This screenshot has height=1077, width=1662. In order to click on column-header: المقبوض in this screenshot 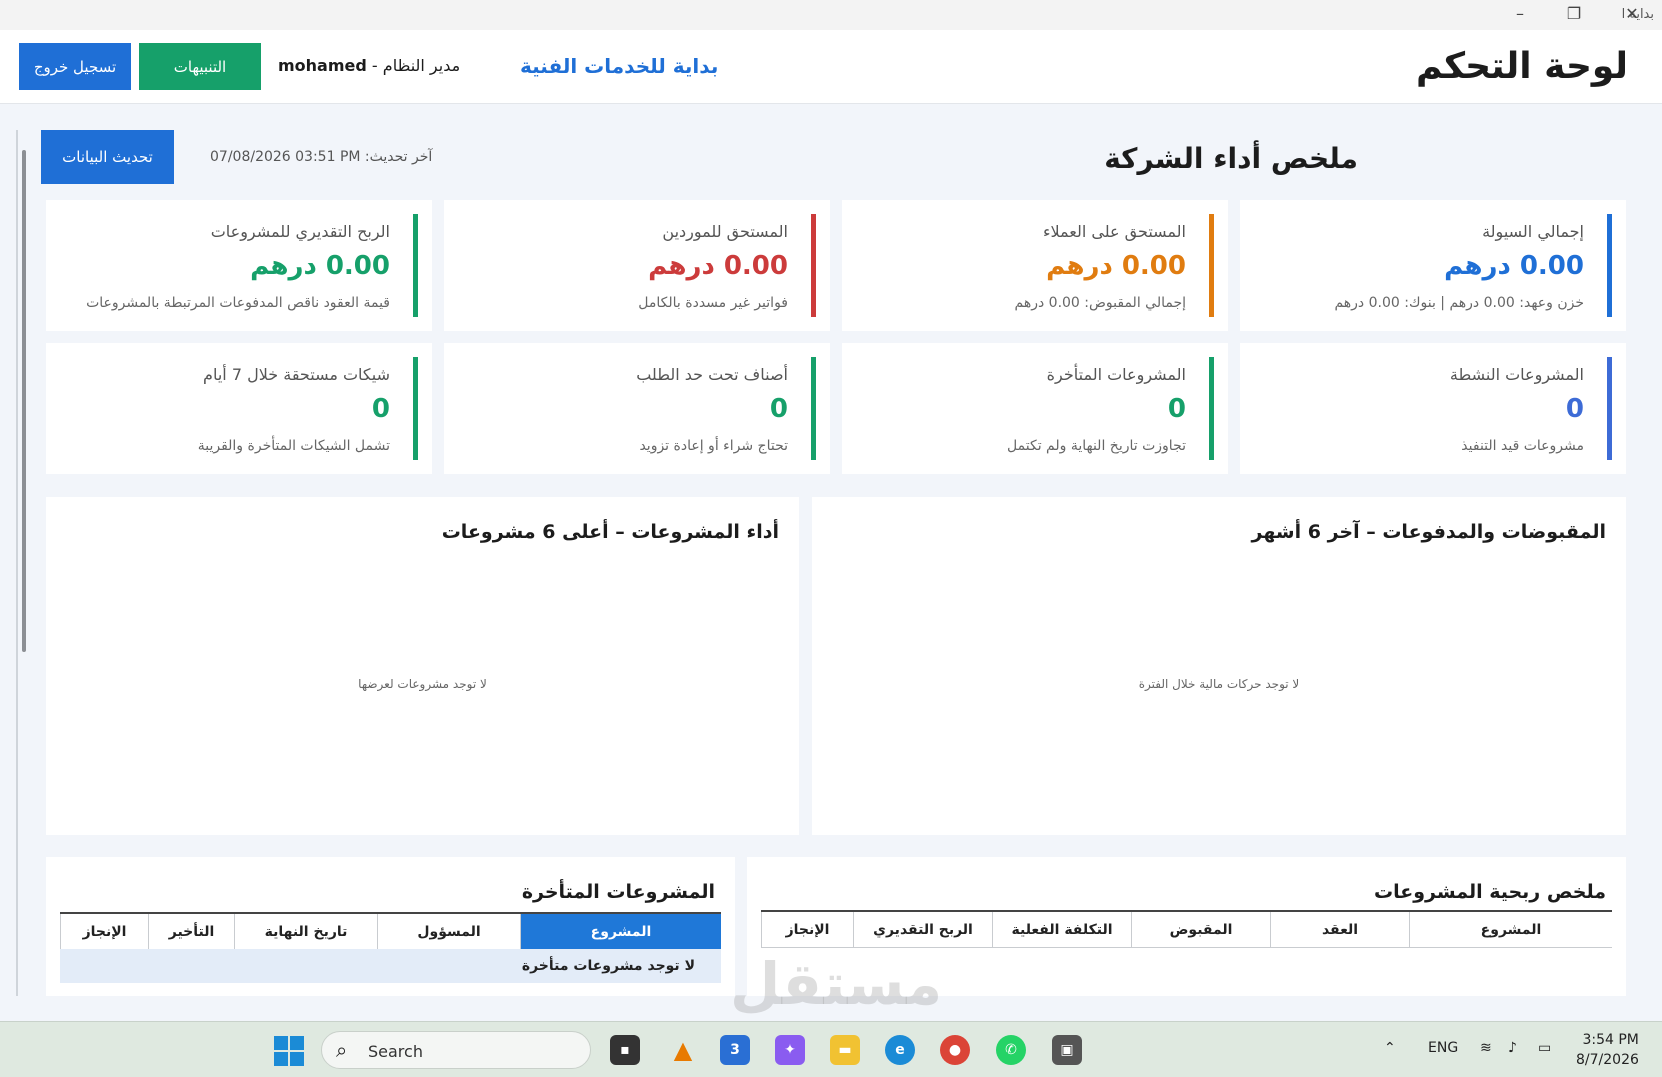, I will do `click(1200, 929)`.